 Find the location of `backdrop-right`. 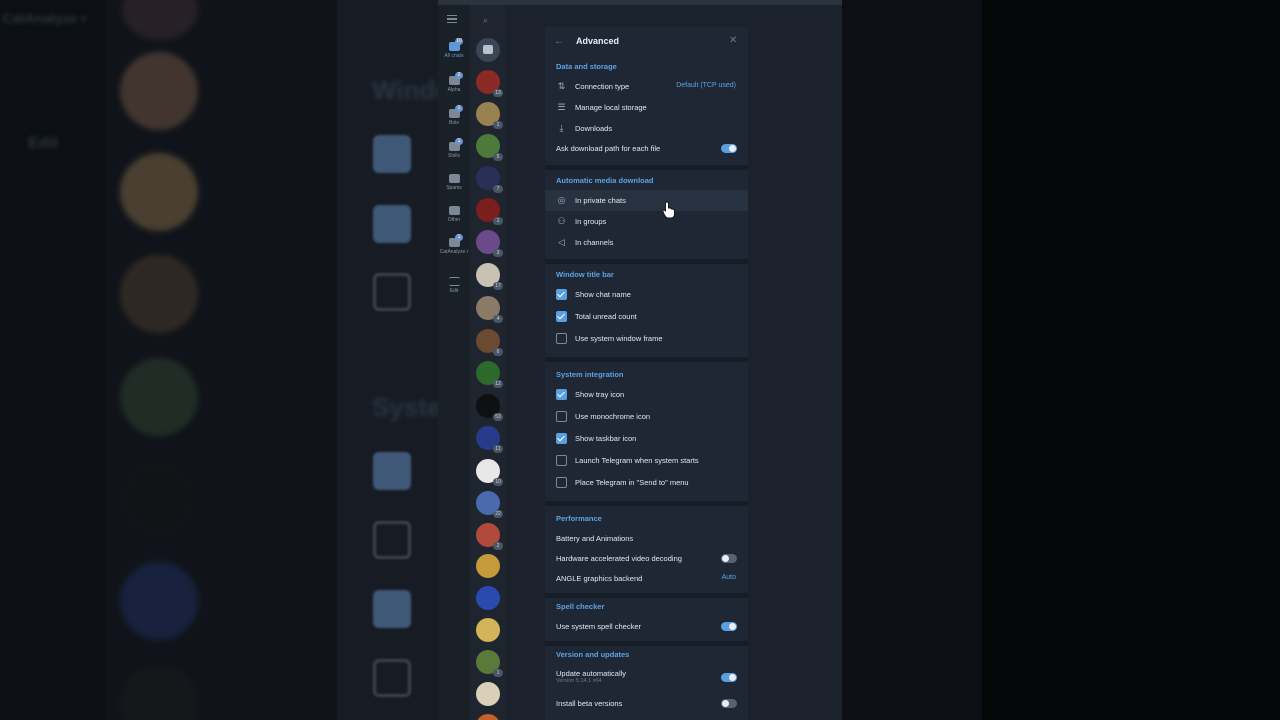

backdrop-right is located at coordinates (912, 360).